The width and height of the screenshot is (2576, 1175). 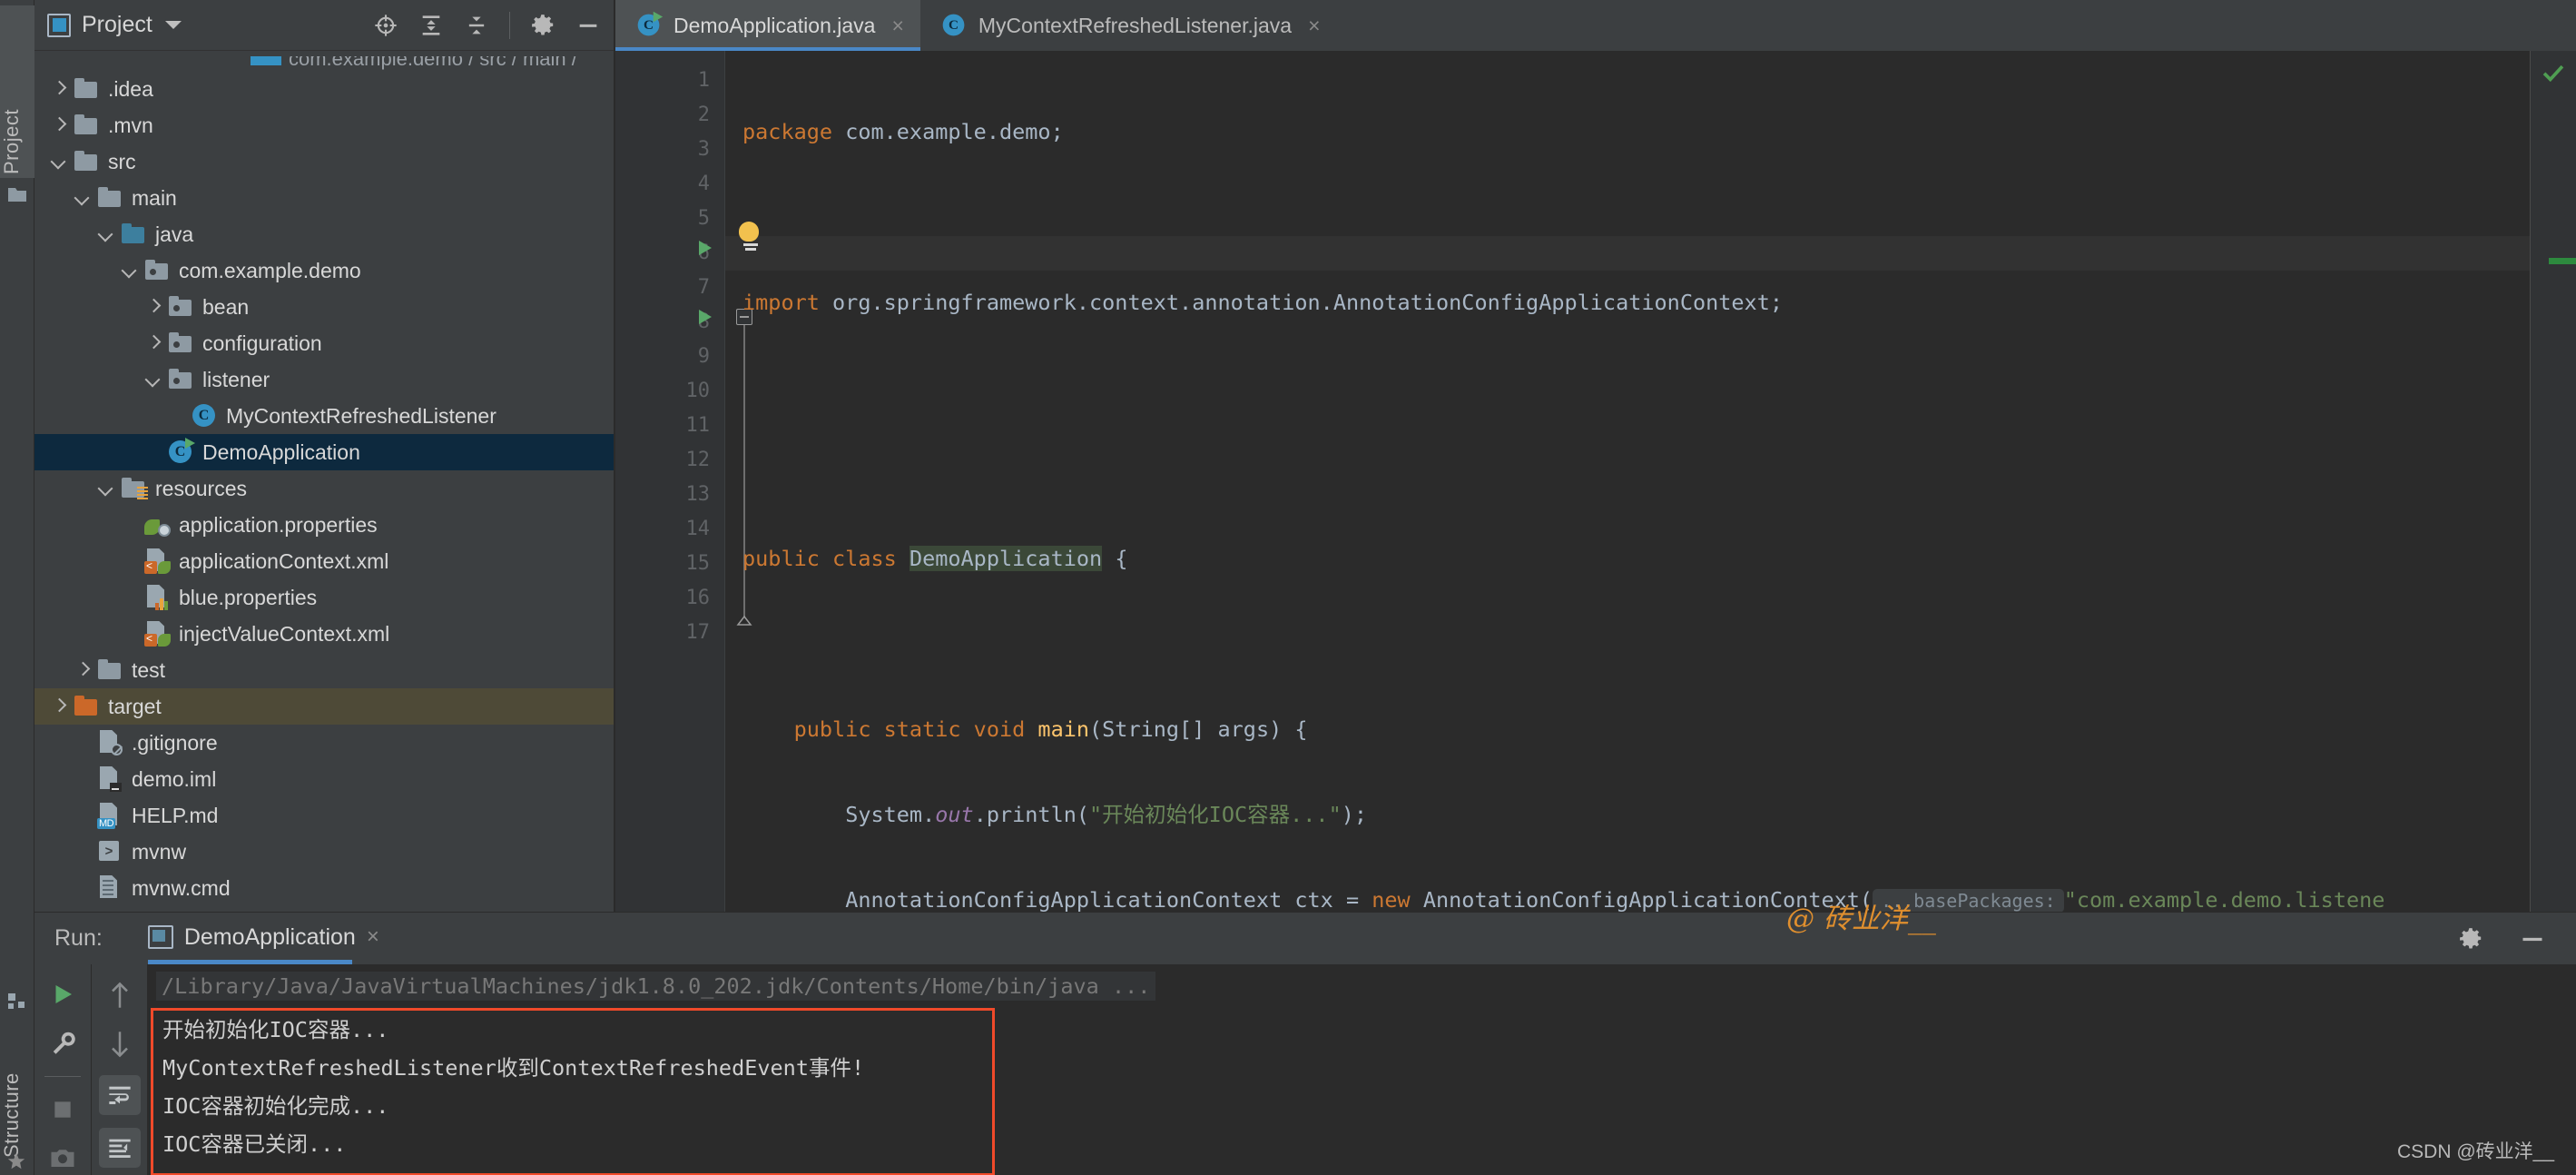 What do you see at coordinates (86, 125) in the screenshot?
I see `folder-icon` at bounding box center [86, 125].